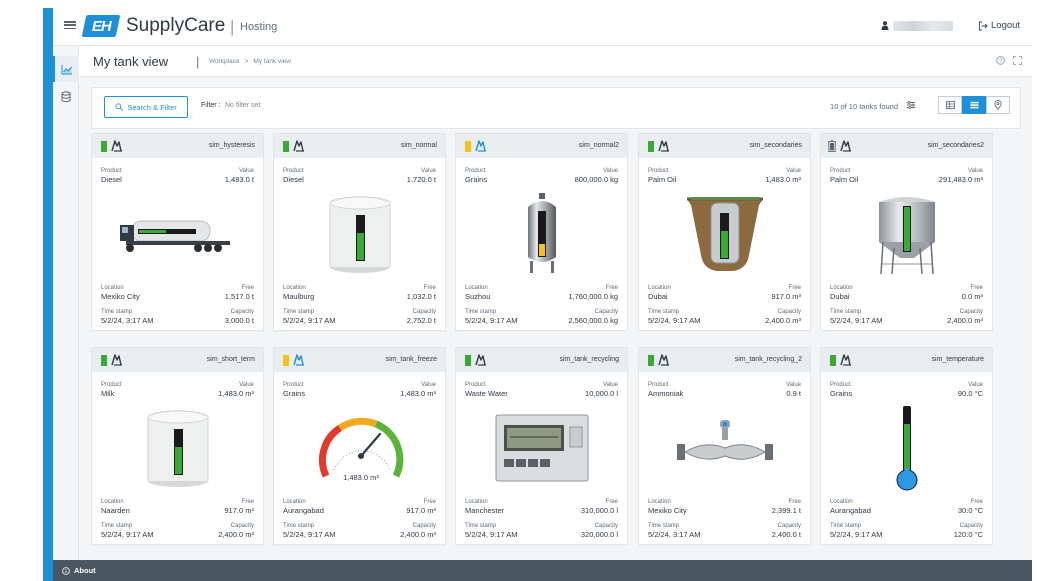 Image resolution: width=1037 pixels, height=581 pixels. What do you see at coordinates (542, 570) in the screenshot?
I see `footer-bar: About` at bounding box center [542, 570].